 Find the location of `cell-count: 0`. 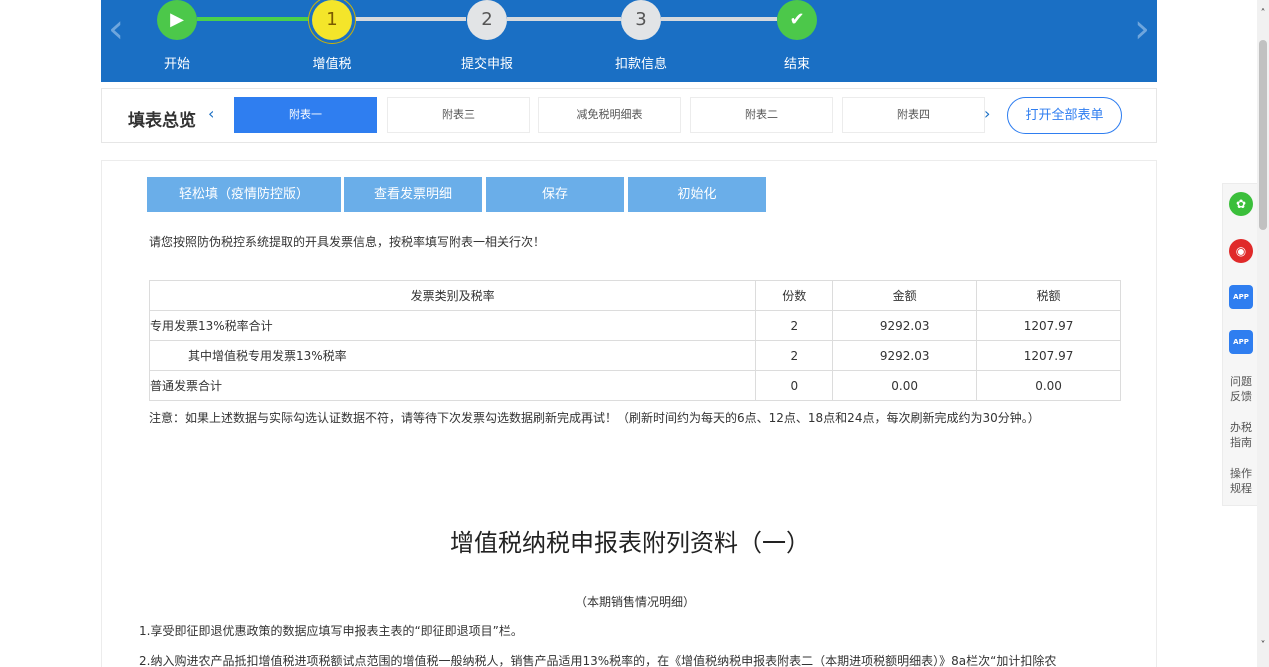

cell-count: 0 is located at coordinates (794, 385).